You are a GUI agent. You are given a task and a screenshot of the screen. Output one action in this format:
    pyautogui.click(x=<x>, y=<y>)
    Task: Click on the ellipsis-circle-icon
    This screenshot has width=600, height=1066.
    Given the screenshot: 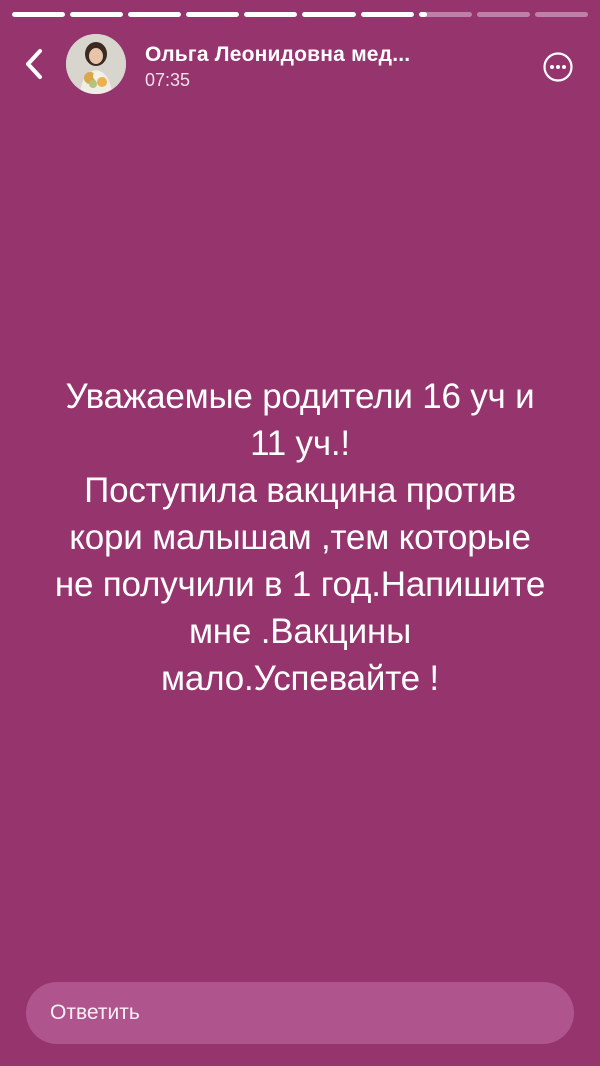 What is the action you would take?
    pyautogui.click(x=558, y=67)
    